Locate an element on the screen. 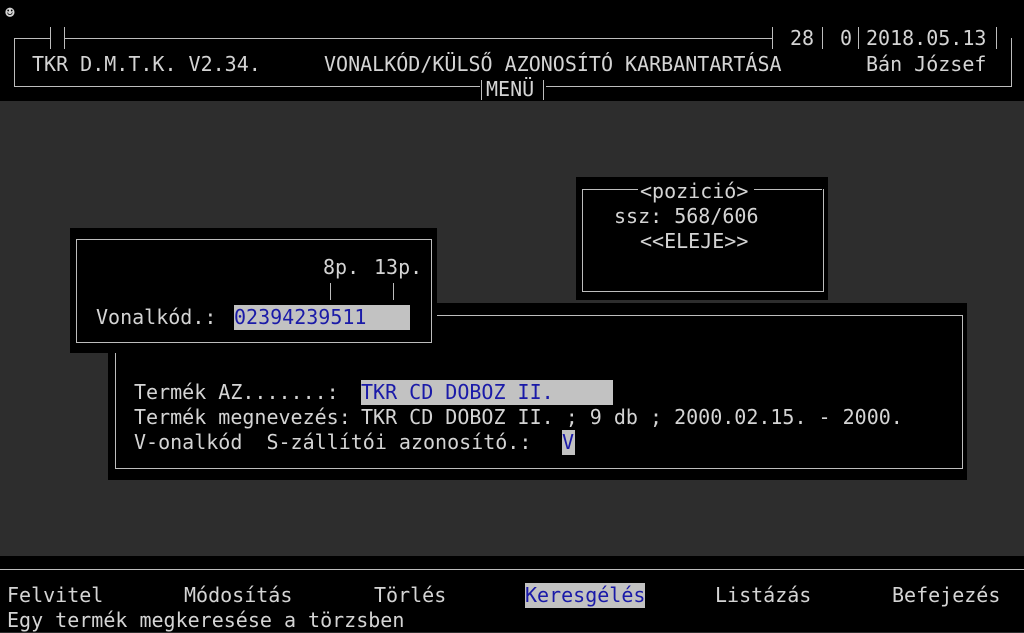 The image size is (1024, 633). code-type-label: V-onalkód S-zállítói azonosító.: is located at coordinates (333, 442).